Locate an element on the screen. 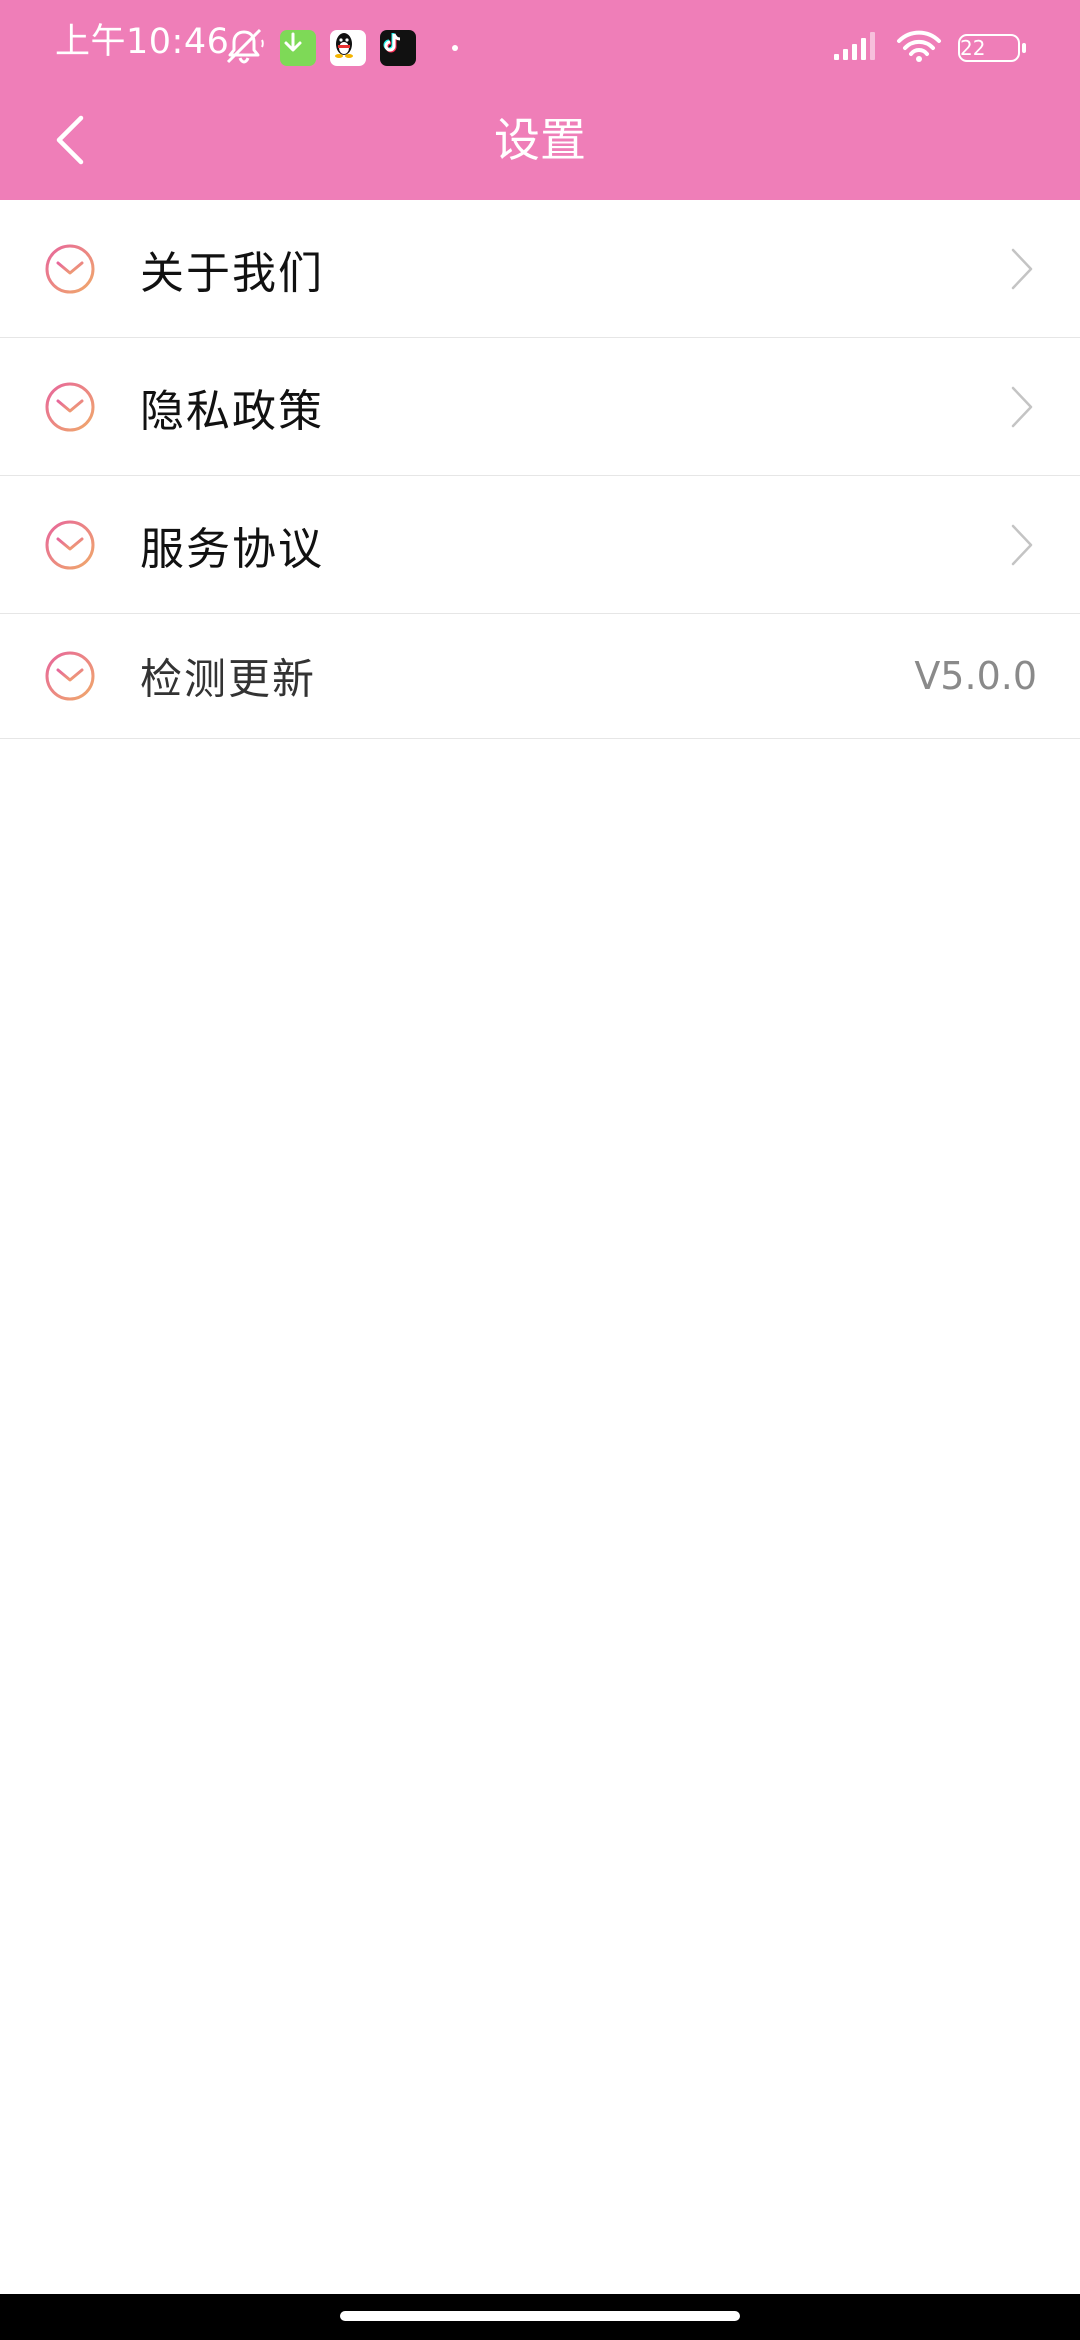 This screenshot has width=1080, height=2340. battery-level: 22 is located at coordinates (973, 48).